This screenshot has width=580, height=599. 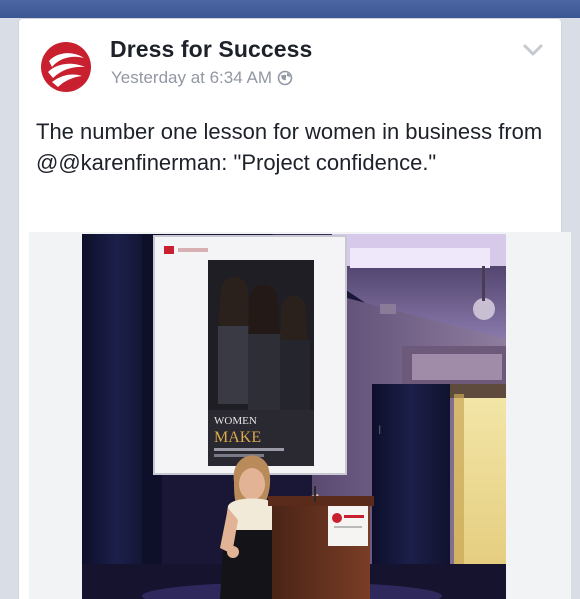 I want to click on svg-text: I, so click(x=379, y=430).